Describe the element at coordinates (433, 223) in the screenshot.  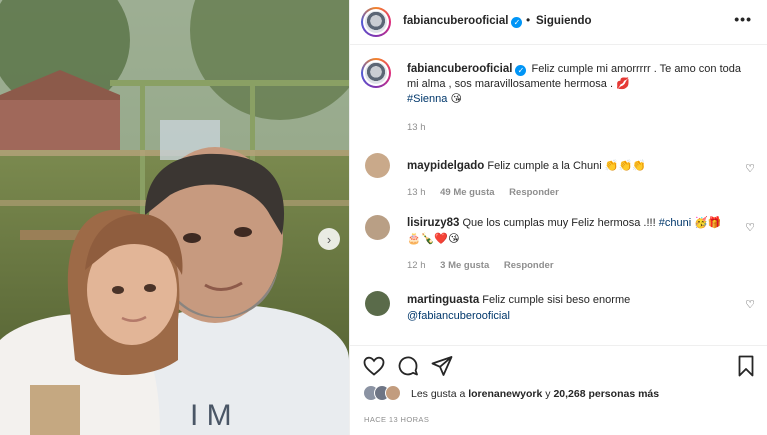
I see `commenter-username: lisiruzy83` at that location.